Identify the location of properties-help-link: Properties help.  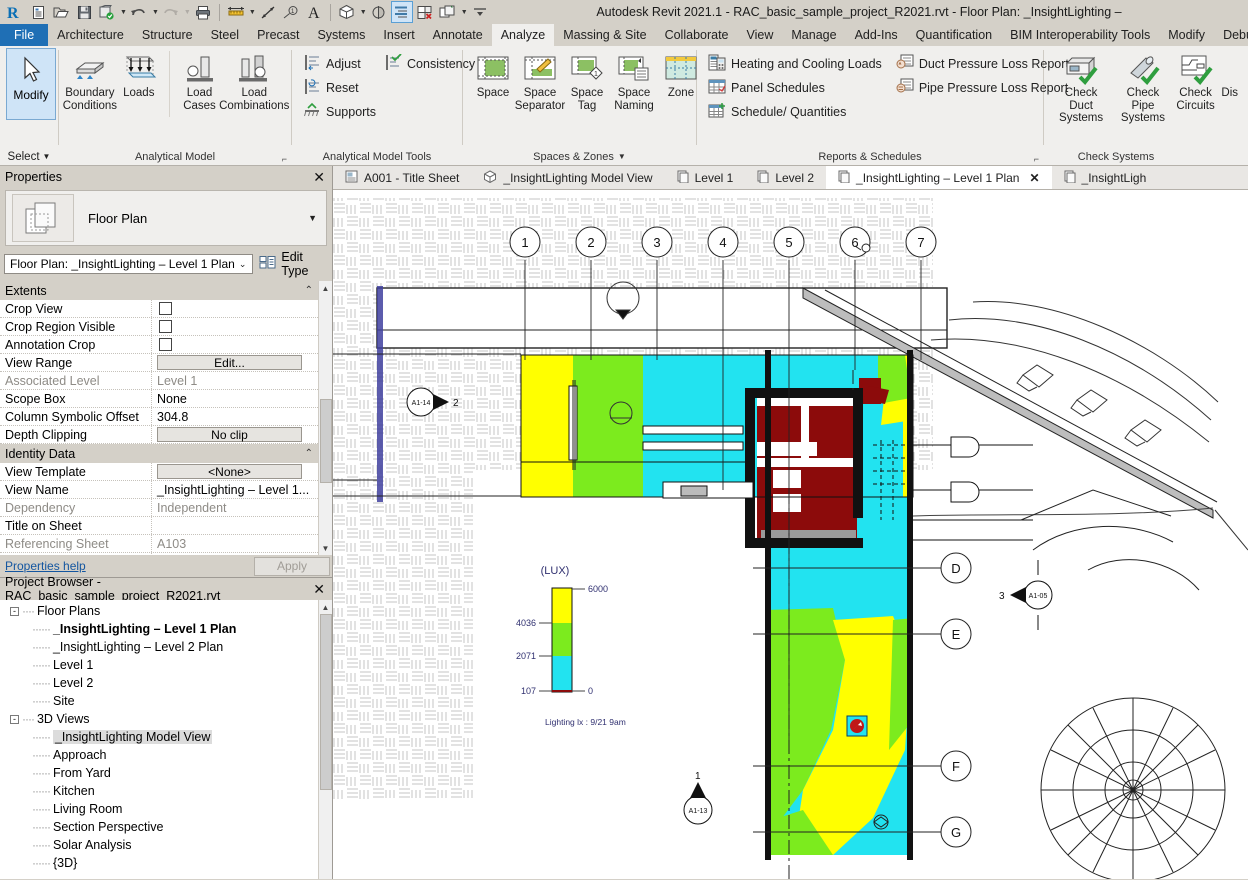
(45, 566).